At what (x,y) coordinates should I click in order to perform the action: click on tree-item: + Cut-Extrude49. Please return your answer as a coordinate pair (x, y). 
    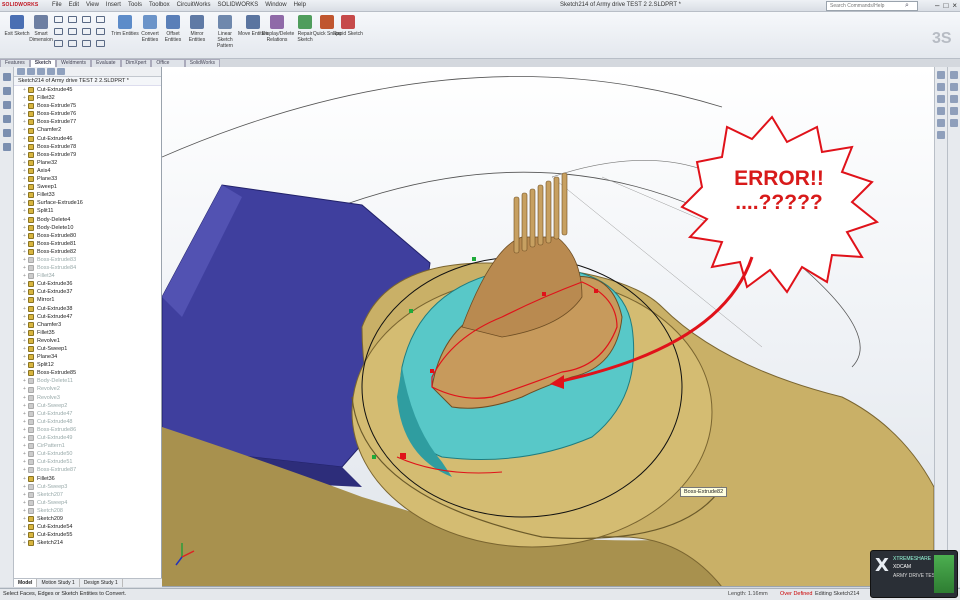
    Looking at the image, I should click on (92, 438).